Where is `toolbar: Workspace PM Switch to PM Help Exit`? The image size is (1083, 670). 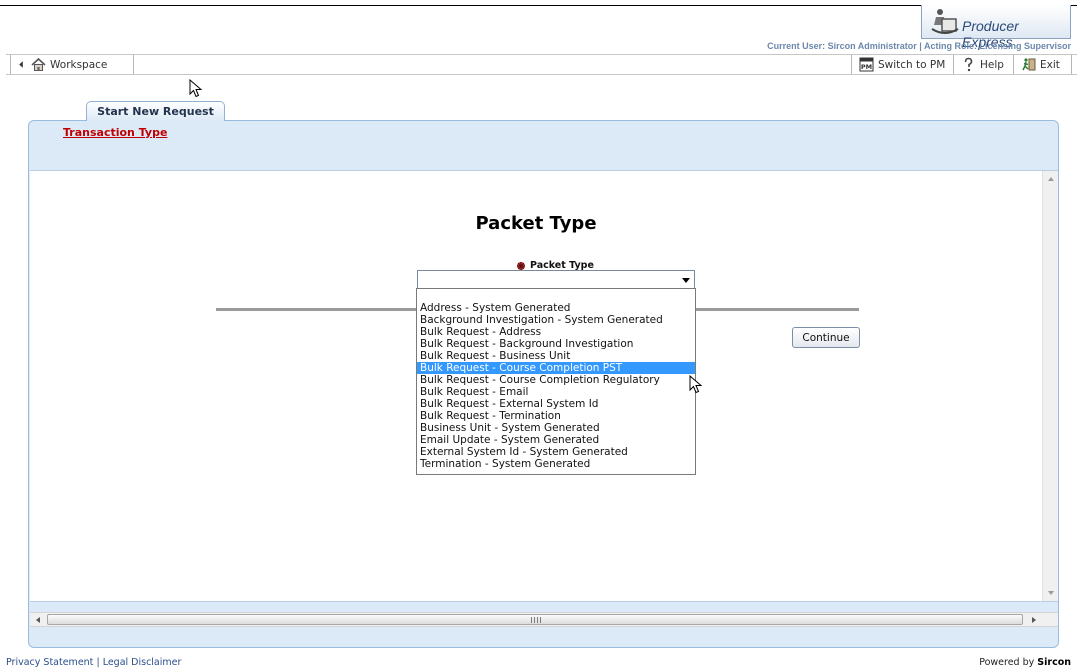 toolbar: Workspace PM Switch to PM Help Exit is located at coordinates (541, 64).